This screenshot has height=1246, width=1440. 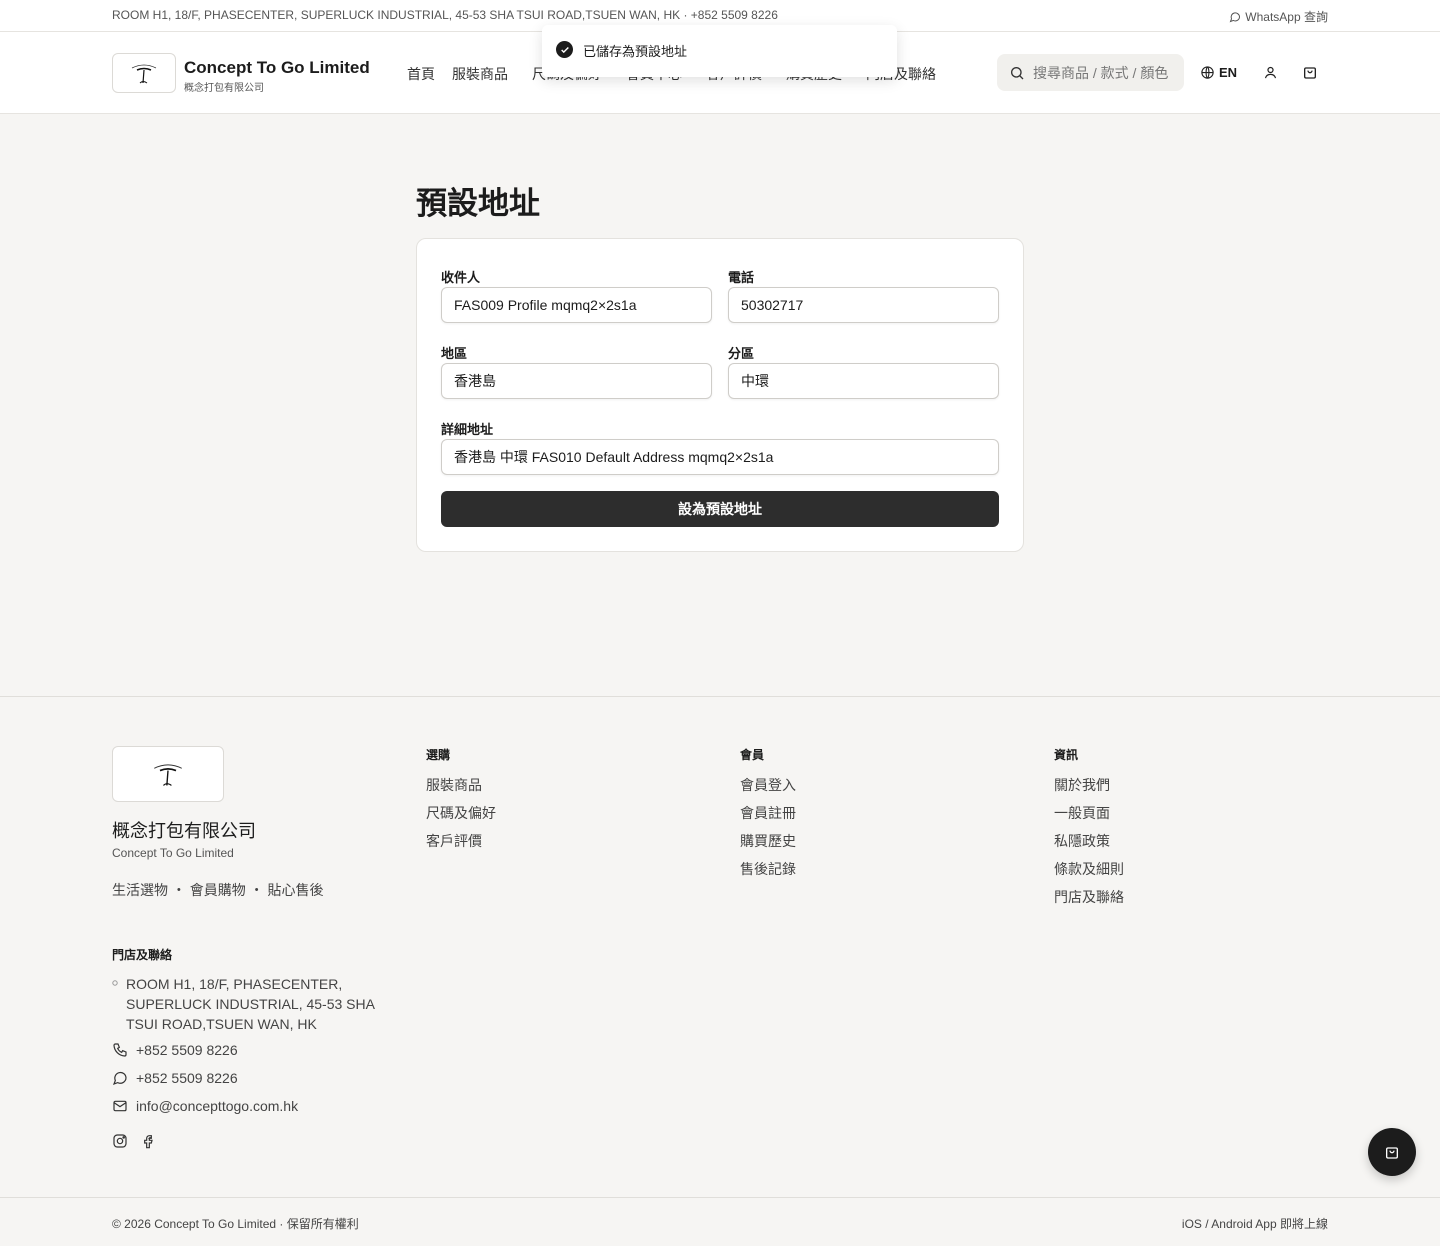 What do you see at coordinates (1218, 72) in the screenshot?
I see `language-switch: EN` at bounding box center [1218, 72].